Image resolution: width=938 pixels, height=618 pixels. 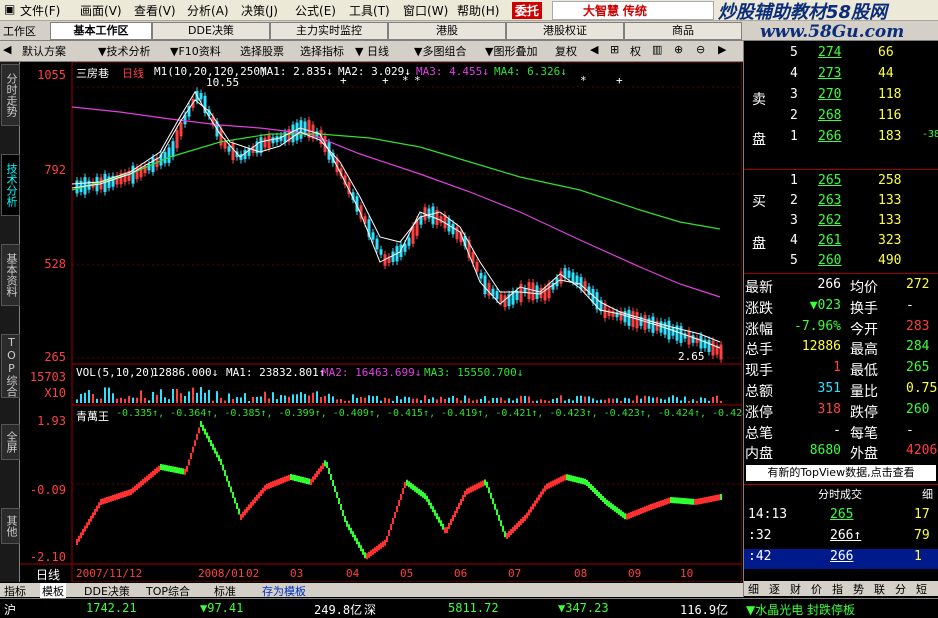 I want to click on right-tab: 短, so click(x=921, y=589).